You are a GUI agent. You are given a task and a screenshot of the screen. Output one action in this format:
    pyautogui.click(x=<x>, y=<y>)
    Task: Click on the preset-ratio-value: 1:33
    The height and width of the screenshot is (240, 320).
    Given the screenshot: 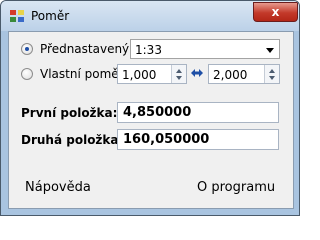 What is the action you would take?
    pyautogui.click(x=148, y=50)
    